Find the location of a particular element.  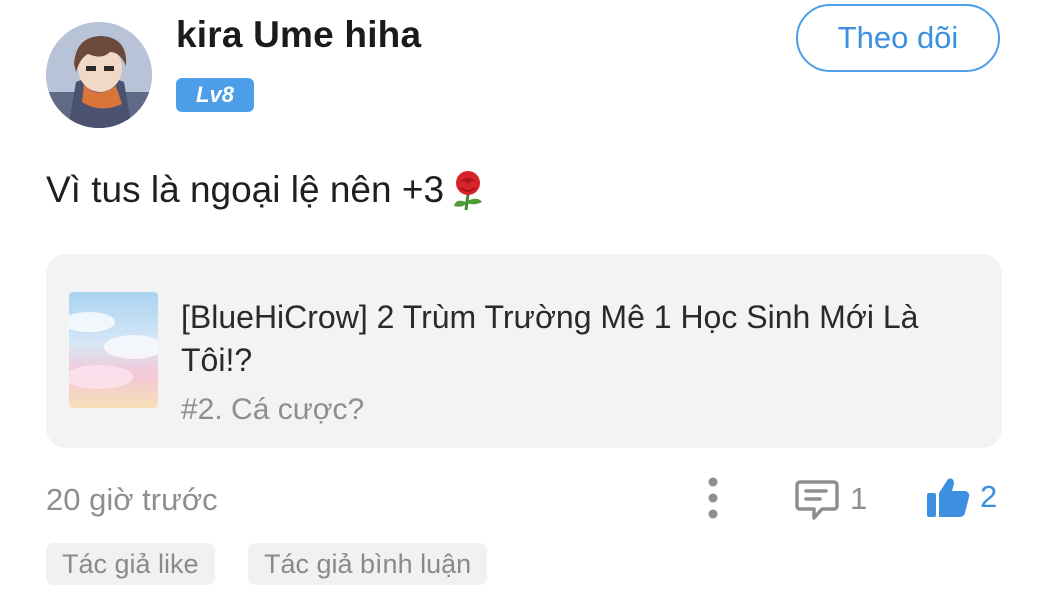

reply-count: 1 is located at coordinates (859, 498).